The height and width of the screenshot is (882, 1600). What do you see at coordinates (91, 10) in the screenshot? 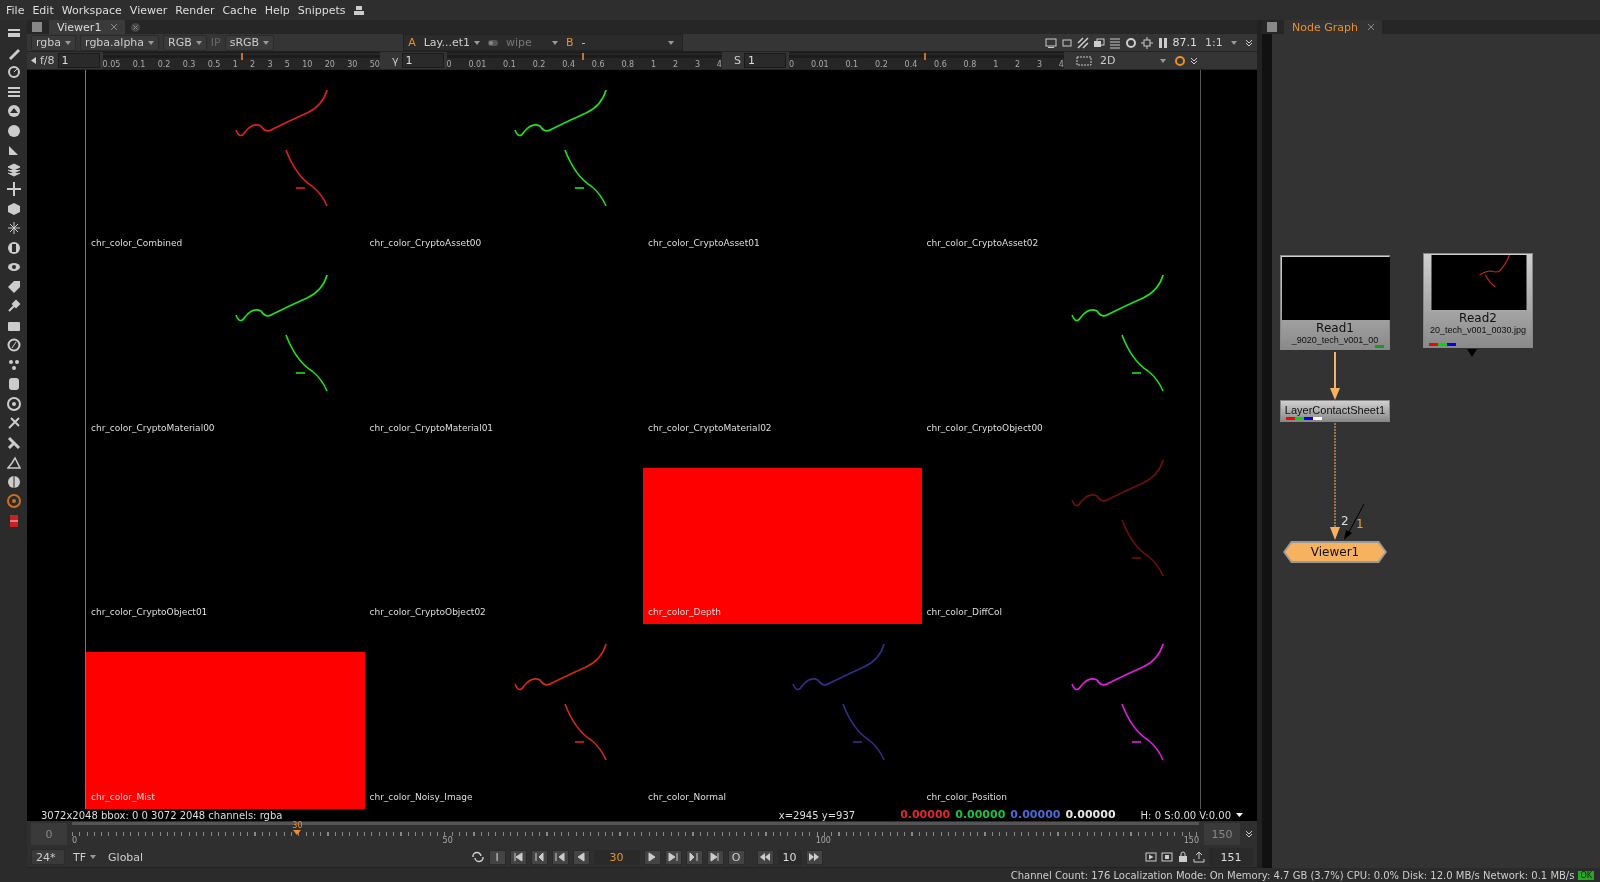
I see `menu-item: Workspace` at bounding box center [91, 10].